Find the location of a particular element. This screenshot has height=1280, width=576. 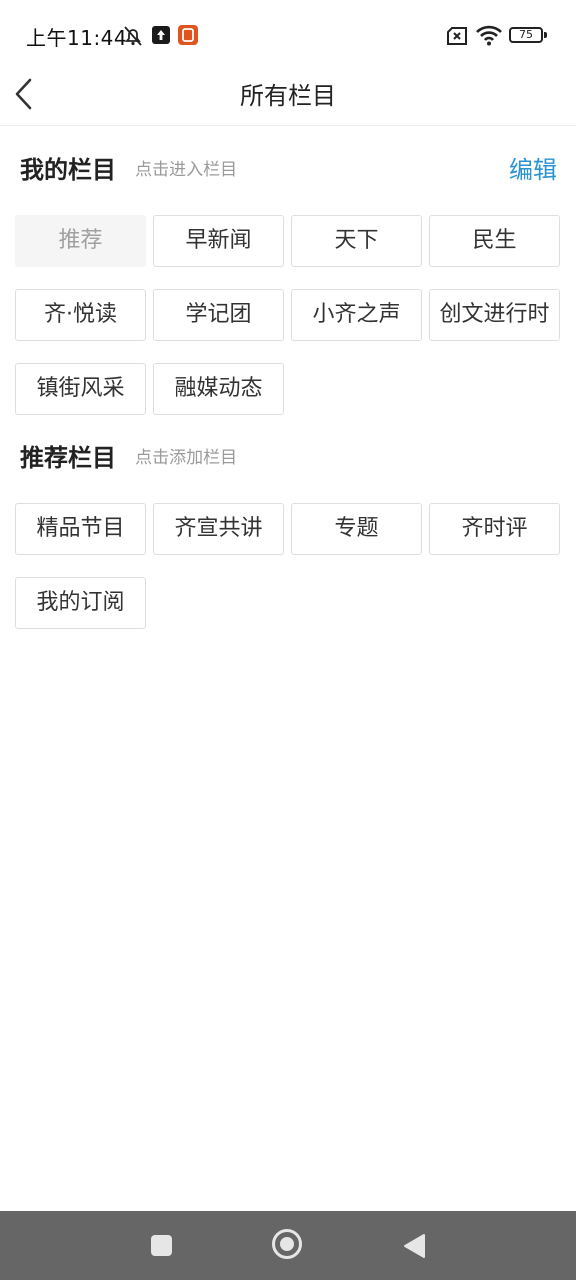

page-title: 所有栏目 is located at coordinates (288, 96).